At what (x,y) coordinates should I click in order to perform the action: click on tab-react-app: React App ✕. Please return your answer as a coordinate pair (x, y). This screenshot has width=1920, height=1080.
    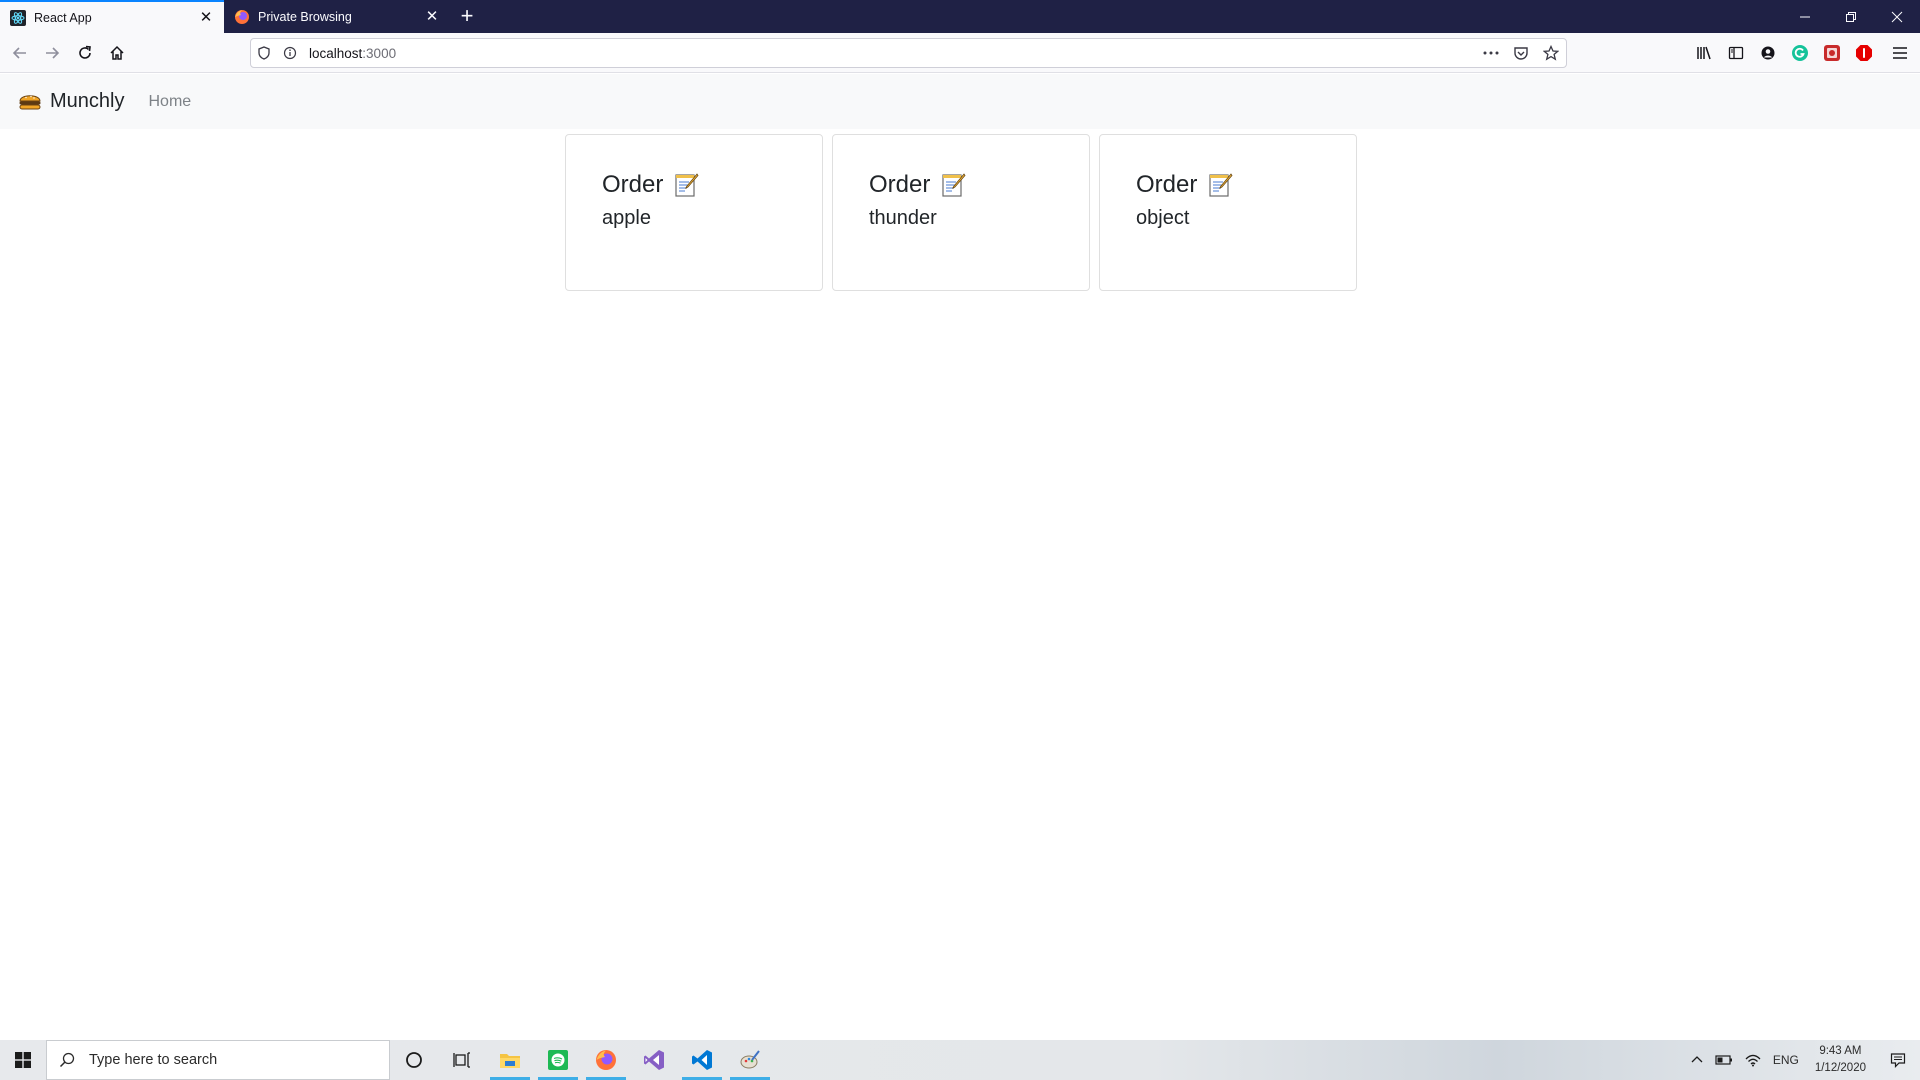
    Looking at the image, I should click on (112, 16).